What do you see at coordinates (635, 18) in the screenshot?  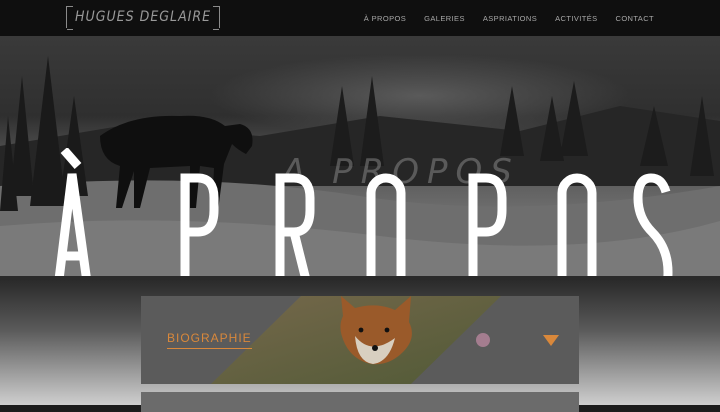 I see `nav-item-contact: CONTACT` at bounding box center [635, 18].